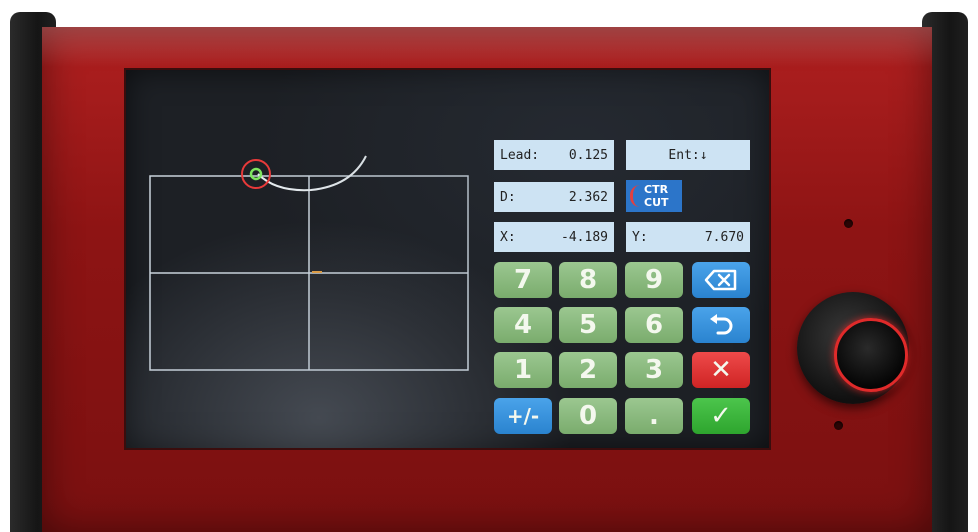 The height and width of the screenshot is (532, 978). What do you see at coordinates (588, 197) in the screenshot?
I see `diameter-value: 2.362` at bounding box center [588, 197].